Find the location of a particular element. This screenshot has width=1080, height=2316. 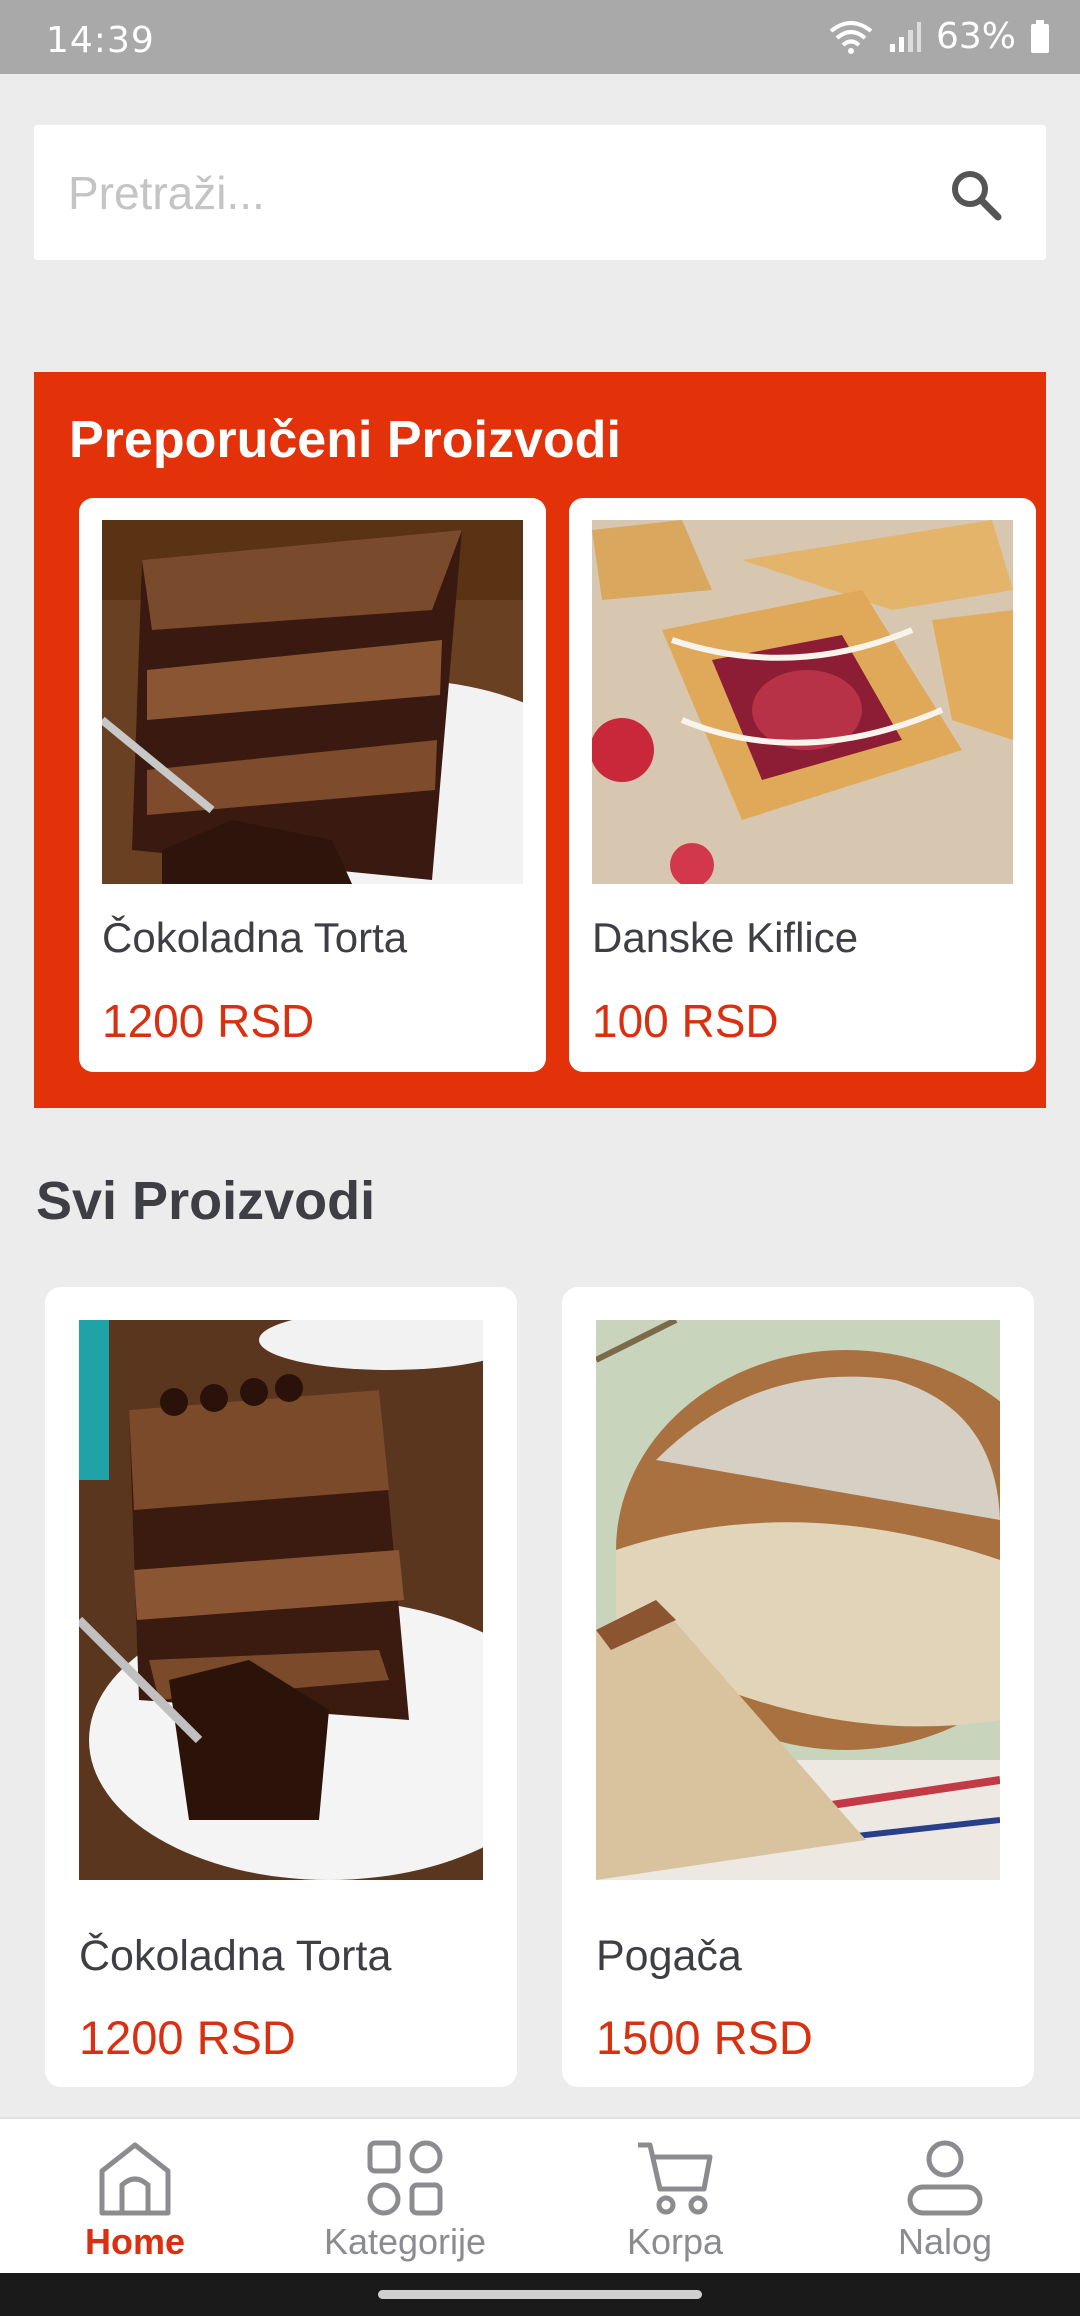

nav-label-account: Nalog is located at coordinates (945, 2241).